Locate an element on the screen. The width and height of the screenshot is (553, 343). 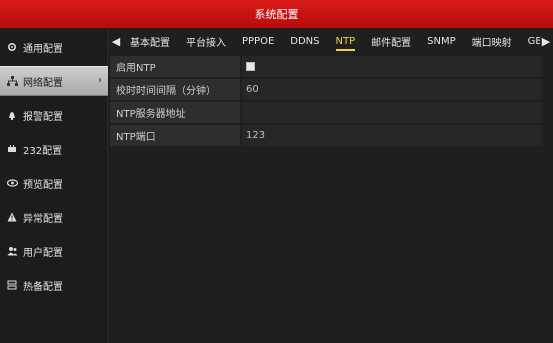
tab-scroll-right-icon: ▶ is located at coordinates (546, 41).